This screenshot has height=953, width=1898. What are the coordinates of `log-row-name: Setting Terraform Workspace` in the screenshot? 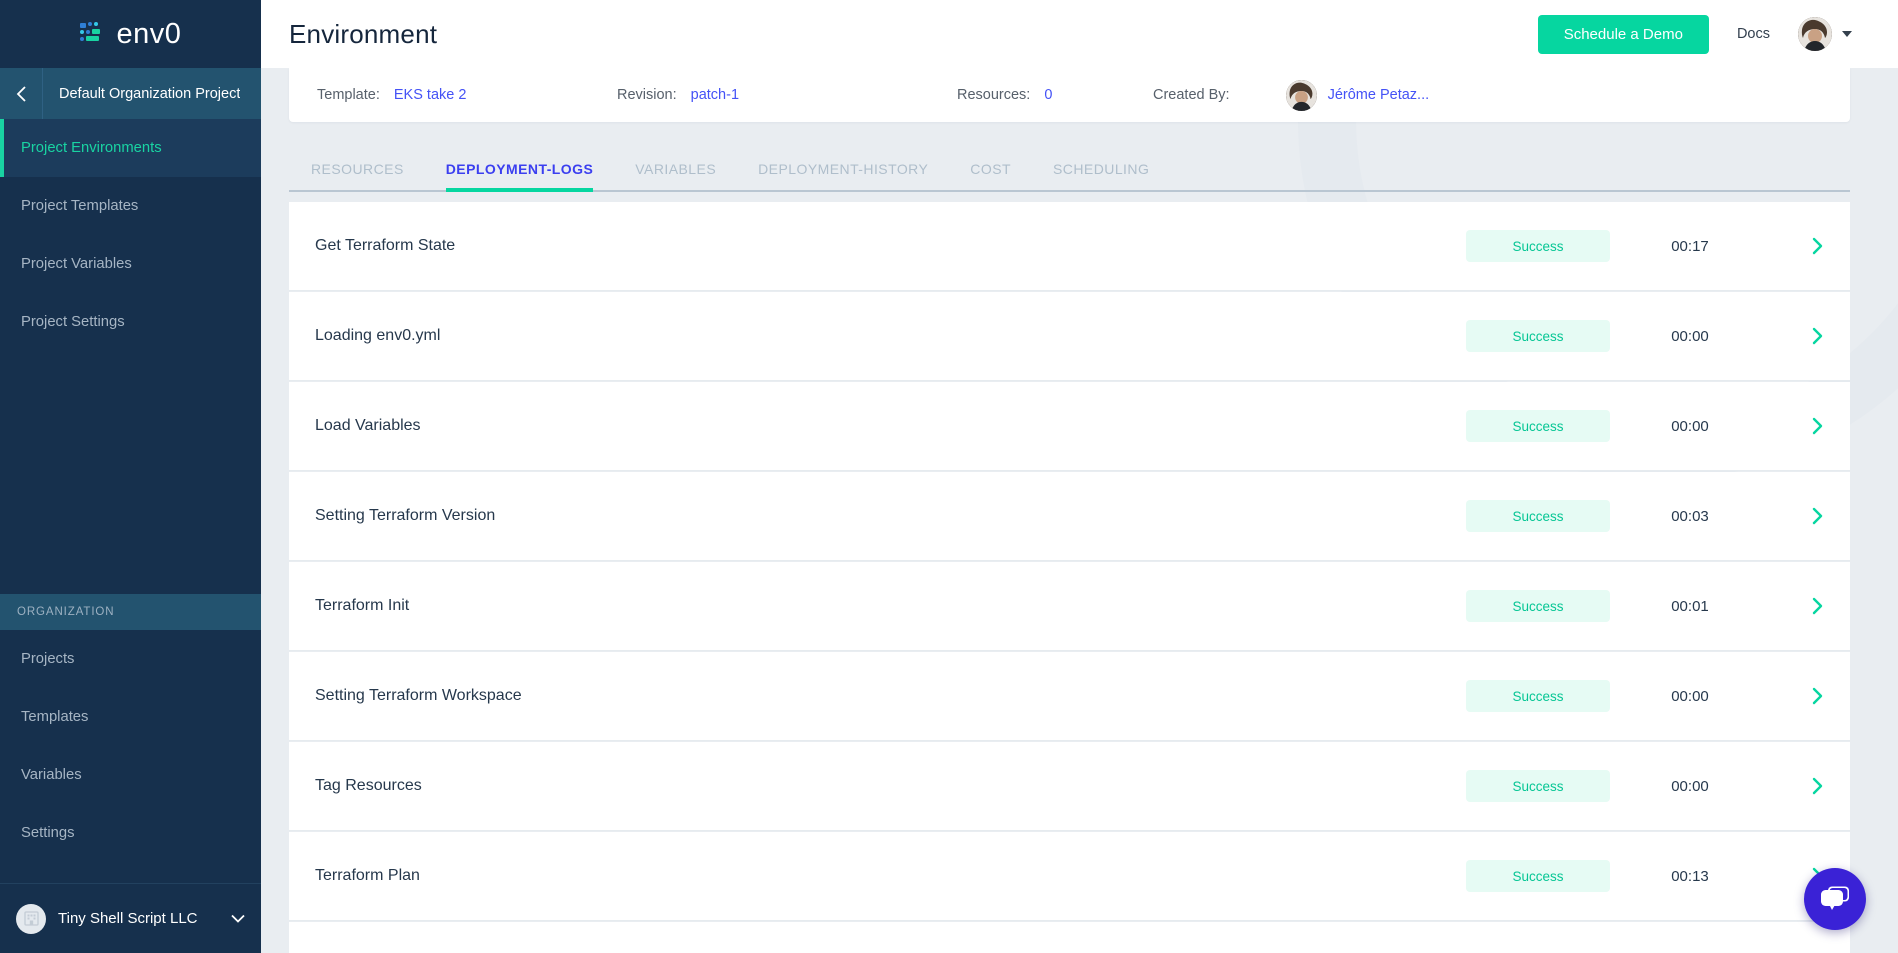 It's located at (418, 695).